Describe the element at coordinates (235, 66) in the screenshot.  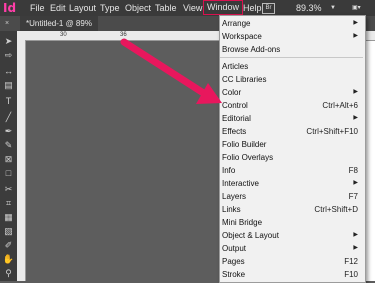
I see `menu-item-label: Articles` at that location.